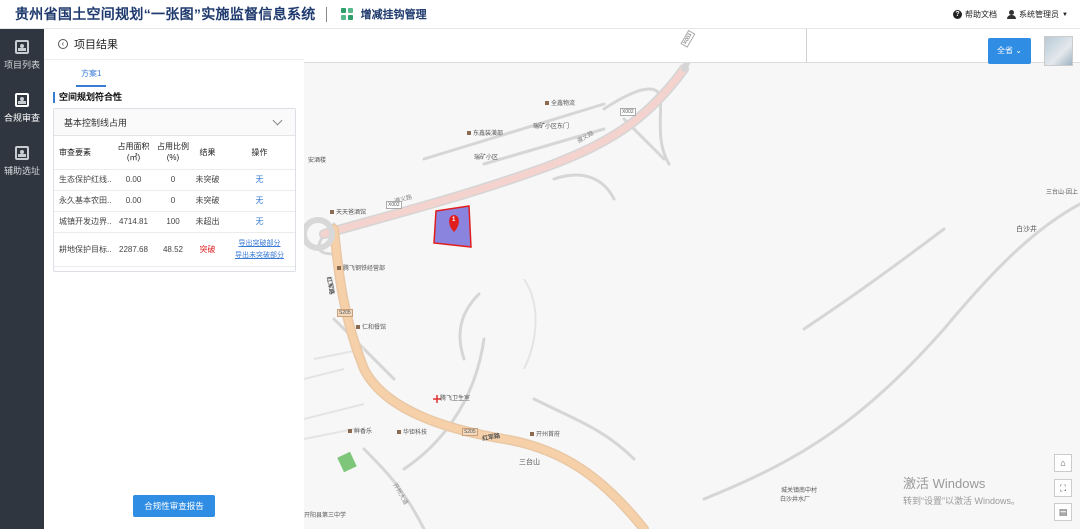 Image resolution: width=1080 pixels, height=529 pixels. I want to click on title-divider, so click(326, 14).